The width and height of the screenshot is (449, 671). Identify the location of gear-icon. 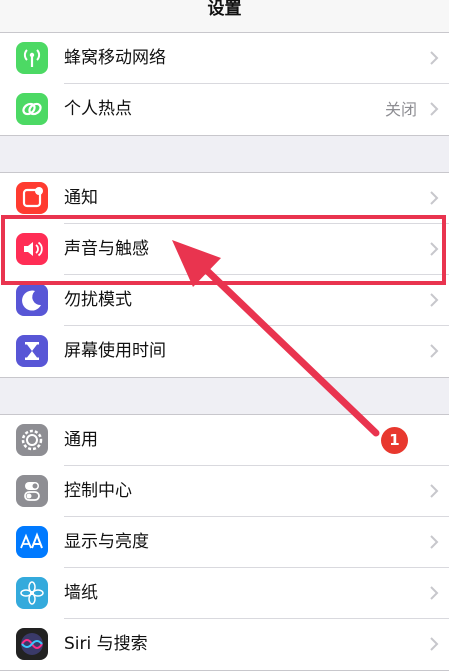
(32, 440).